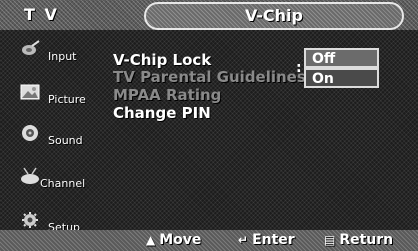 The image size is (418, 251). What do you see at coordinates (30, 220) in the screenshot?
I see `setup-icon` at bounding box center [30, 220].